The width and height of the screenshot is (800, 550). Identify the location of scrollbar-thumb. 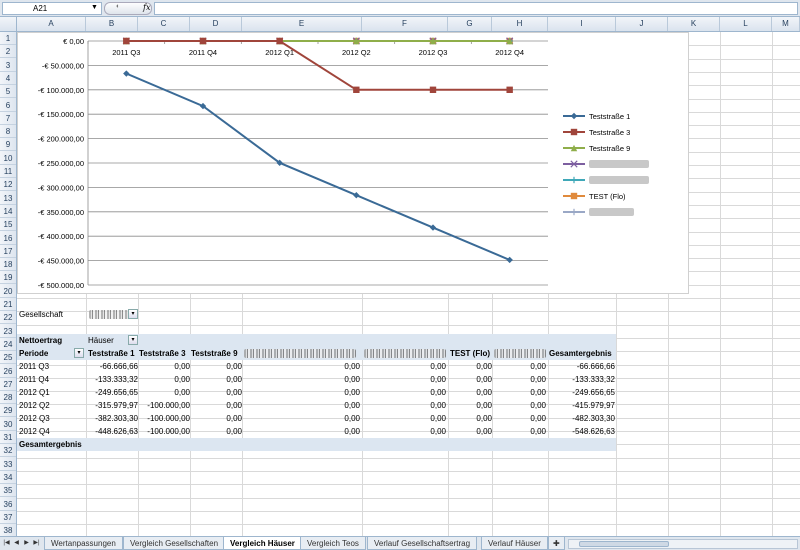
(624, 544).